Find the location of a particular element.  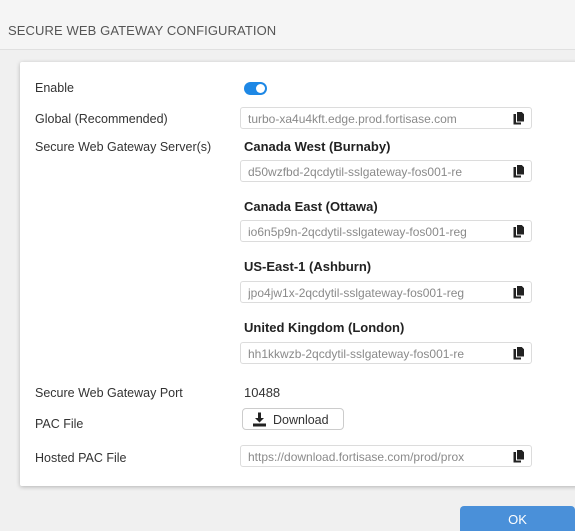

server-region-canada-west: Canada West (Burnaby) is located at coordinates (317, 146).